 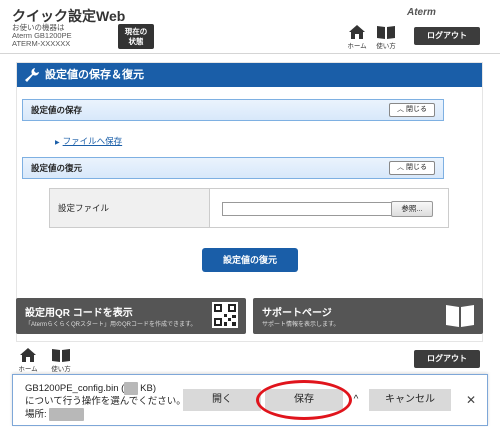 What do you see at coordinates (94, 75) in the screenshot?
I see `section-title: 設定値の保存＆復元` at bounding box center [94, 75].